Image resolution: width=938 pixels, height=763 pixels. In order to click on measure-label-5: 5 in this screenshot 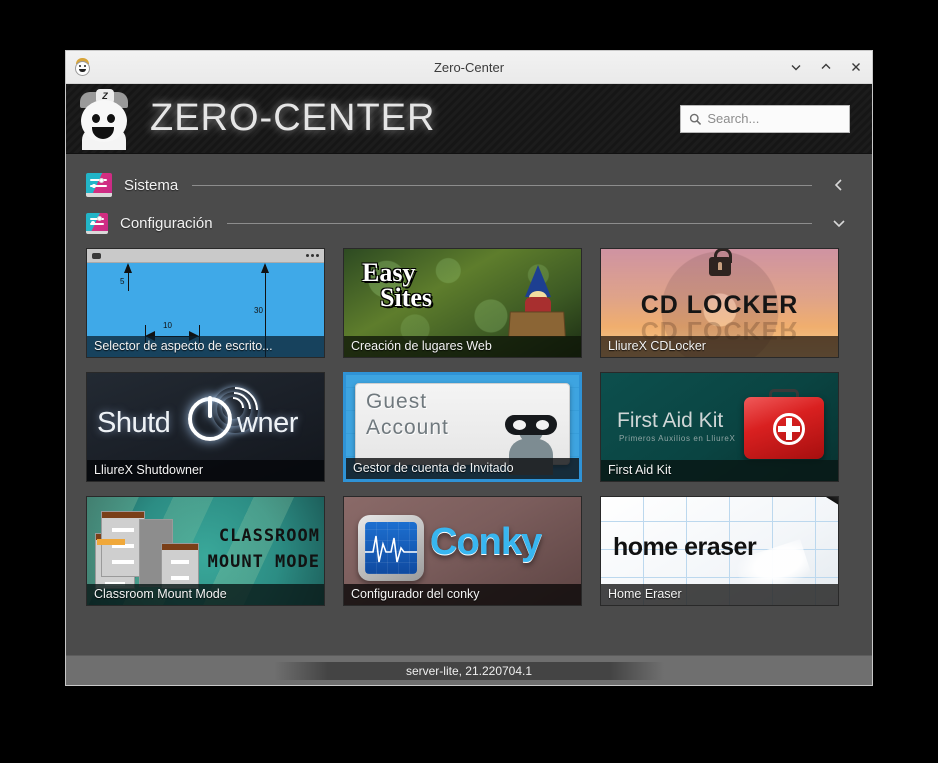, I will do `click(122, 281)`.